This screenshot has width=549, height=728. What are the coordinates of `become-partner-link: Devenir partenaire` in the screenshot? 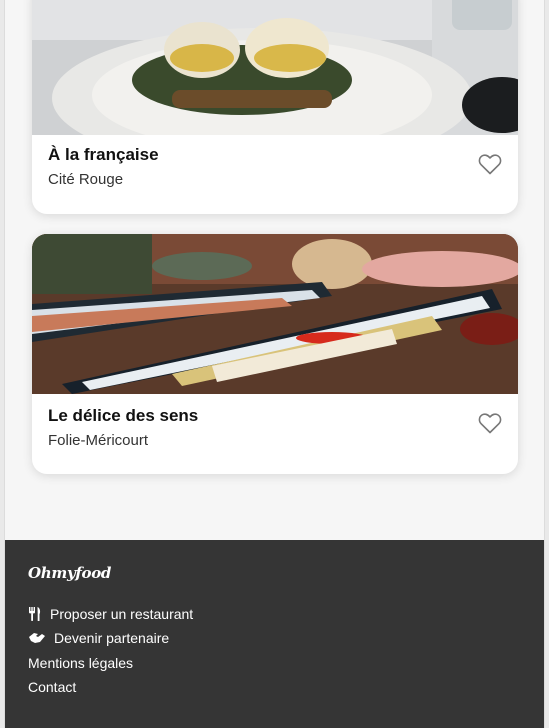 It's located at (98, 638).